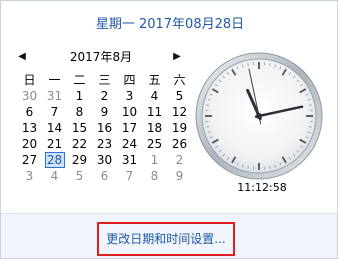 The width and height of the screenshot is (338, 259). Describe the element at coordinates (179, 112) in the screenshot. I see `calendar-day: 12` at that location.